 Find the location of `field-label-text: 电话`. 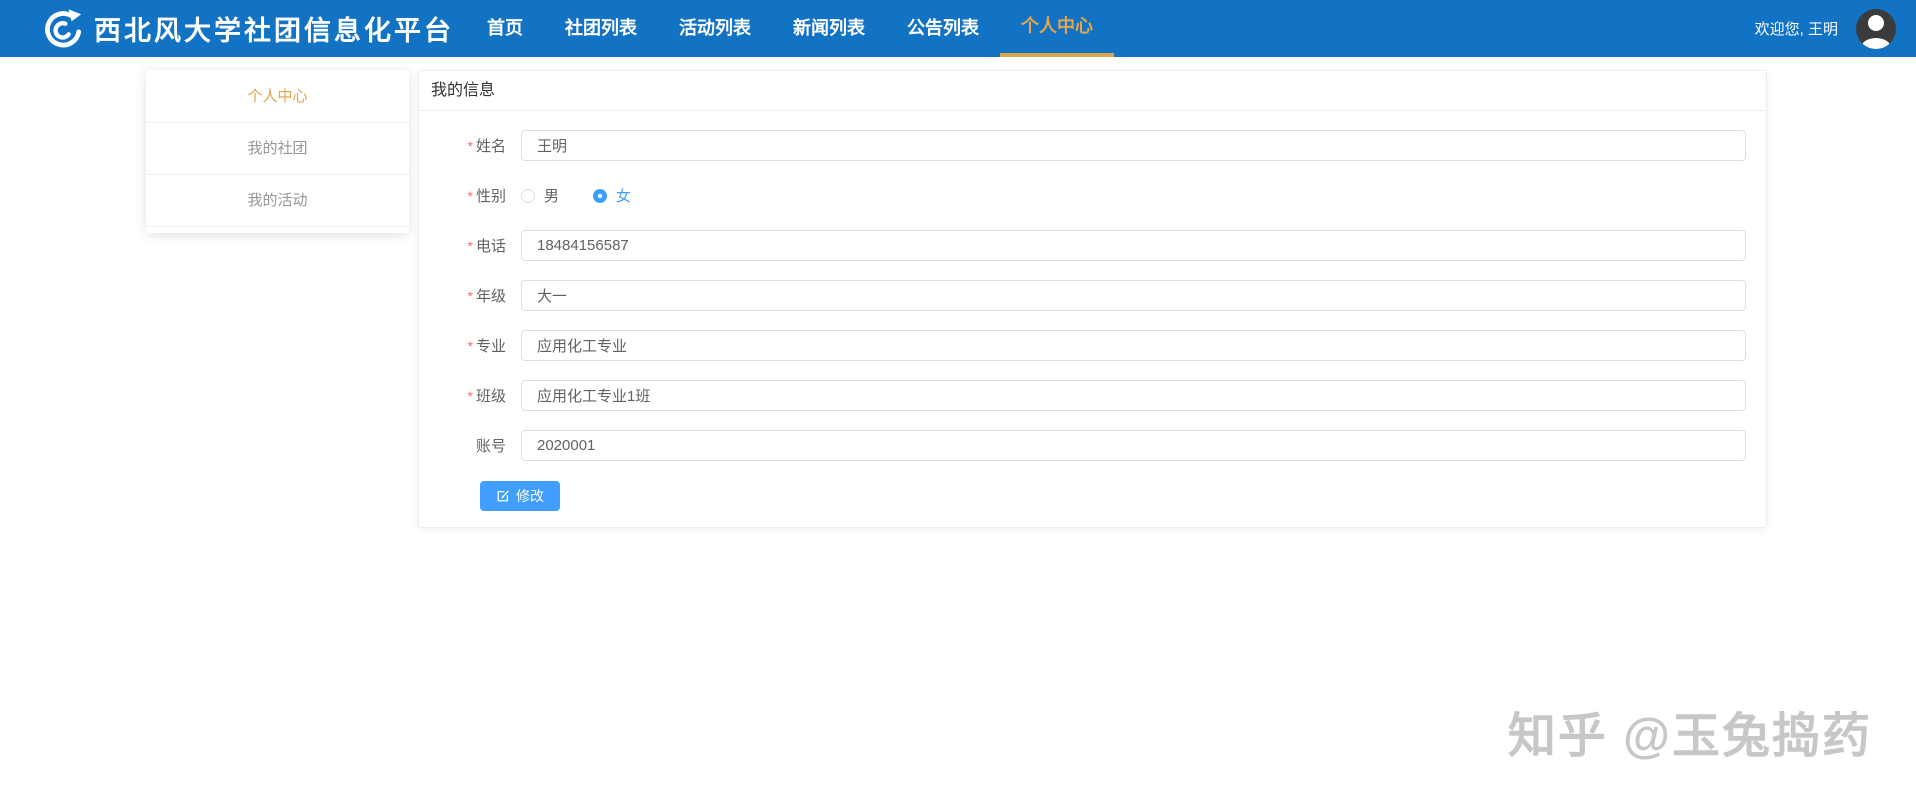

field-label-text: 电话 is located at coordinates (490, 246).